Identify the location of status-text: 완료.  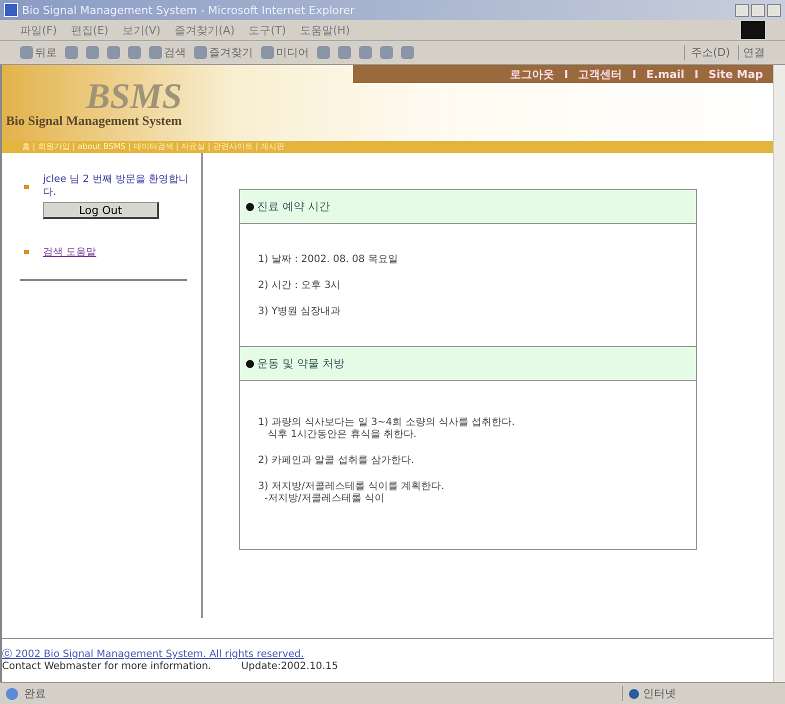
(35, 693).